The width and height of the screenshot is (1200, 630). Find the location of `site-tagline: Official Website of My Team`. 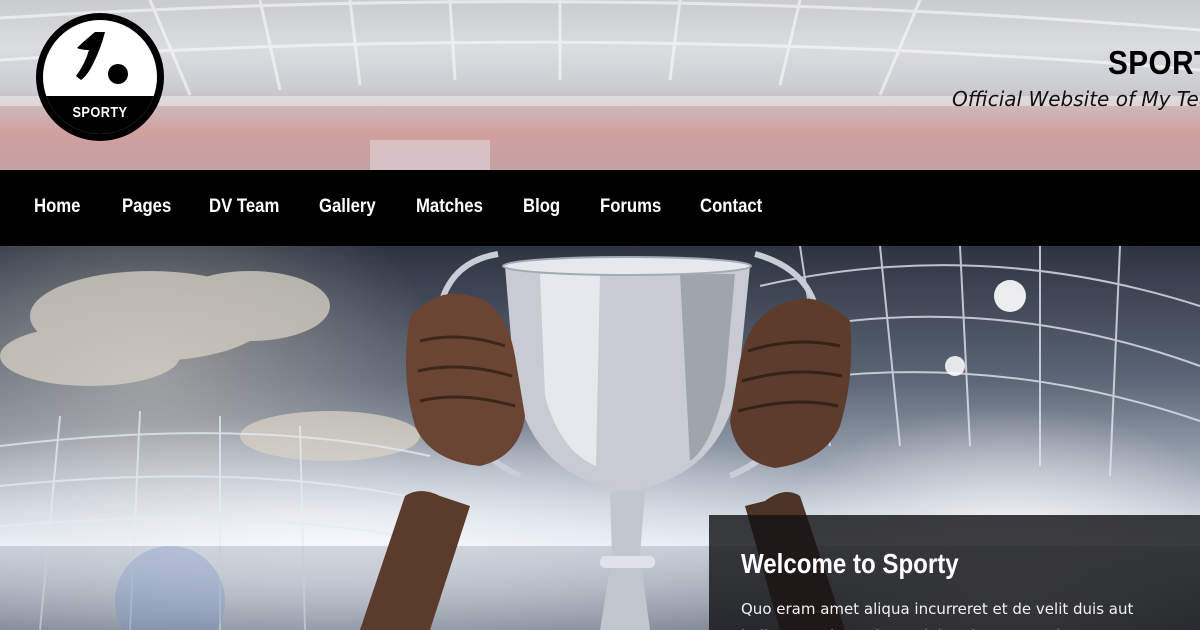

site-tagline: Official Website of My Team is located at coordinates (1076, 99).